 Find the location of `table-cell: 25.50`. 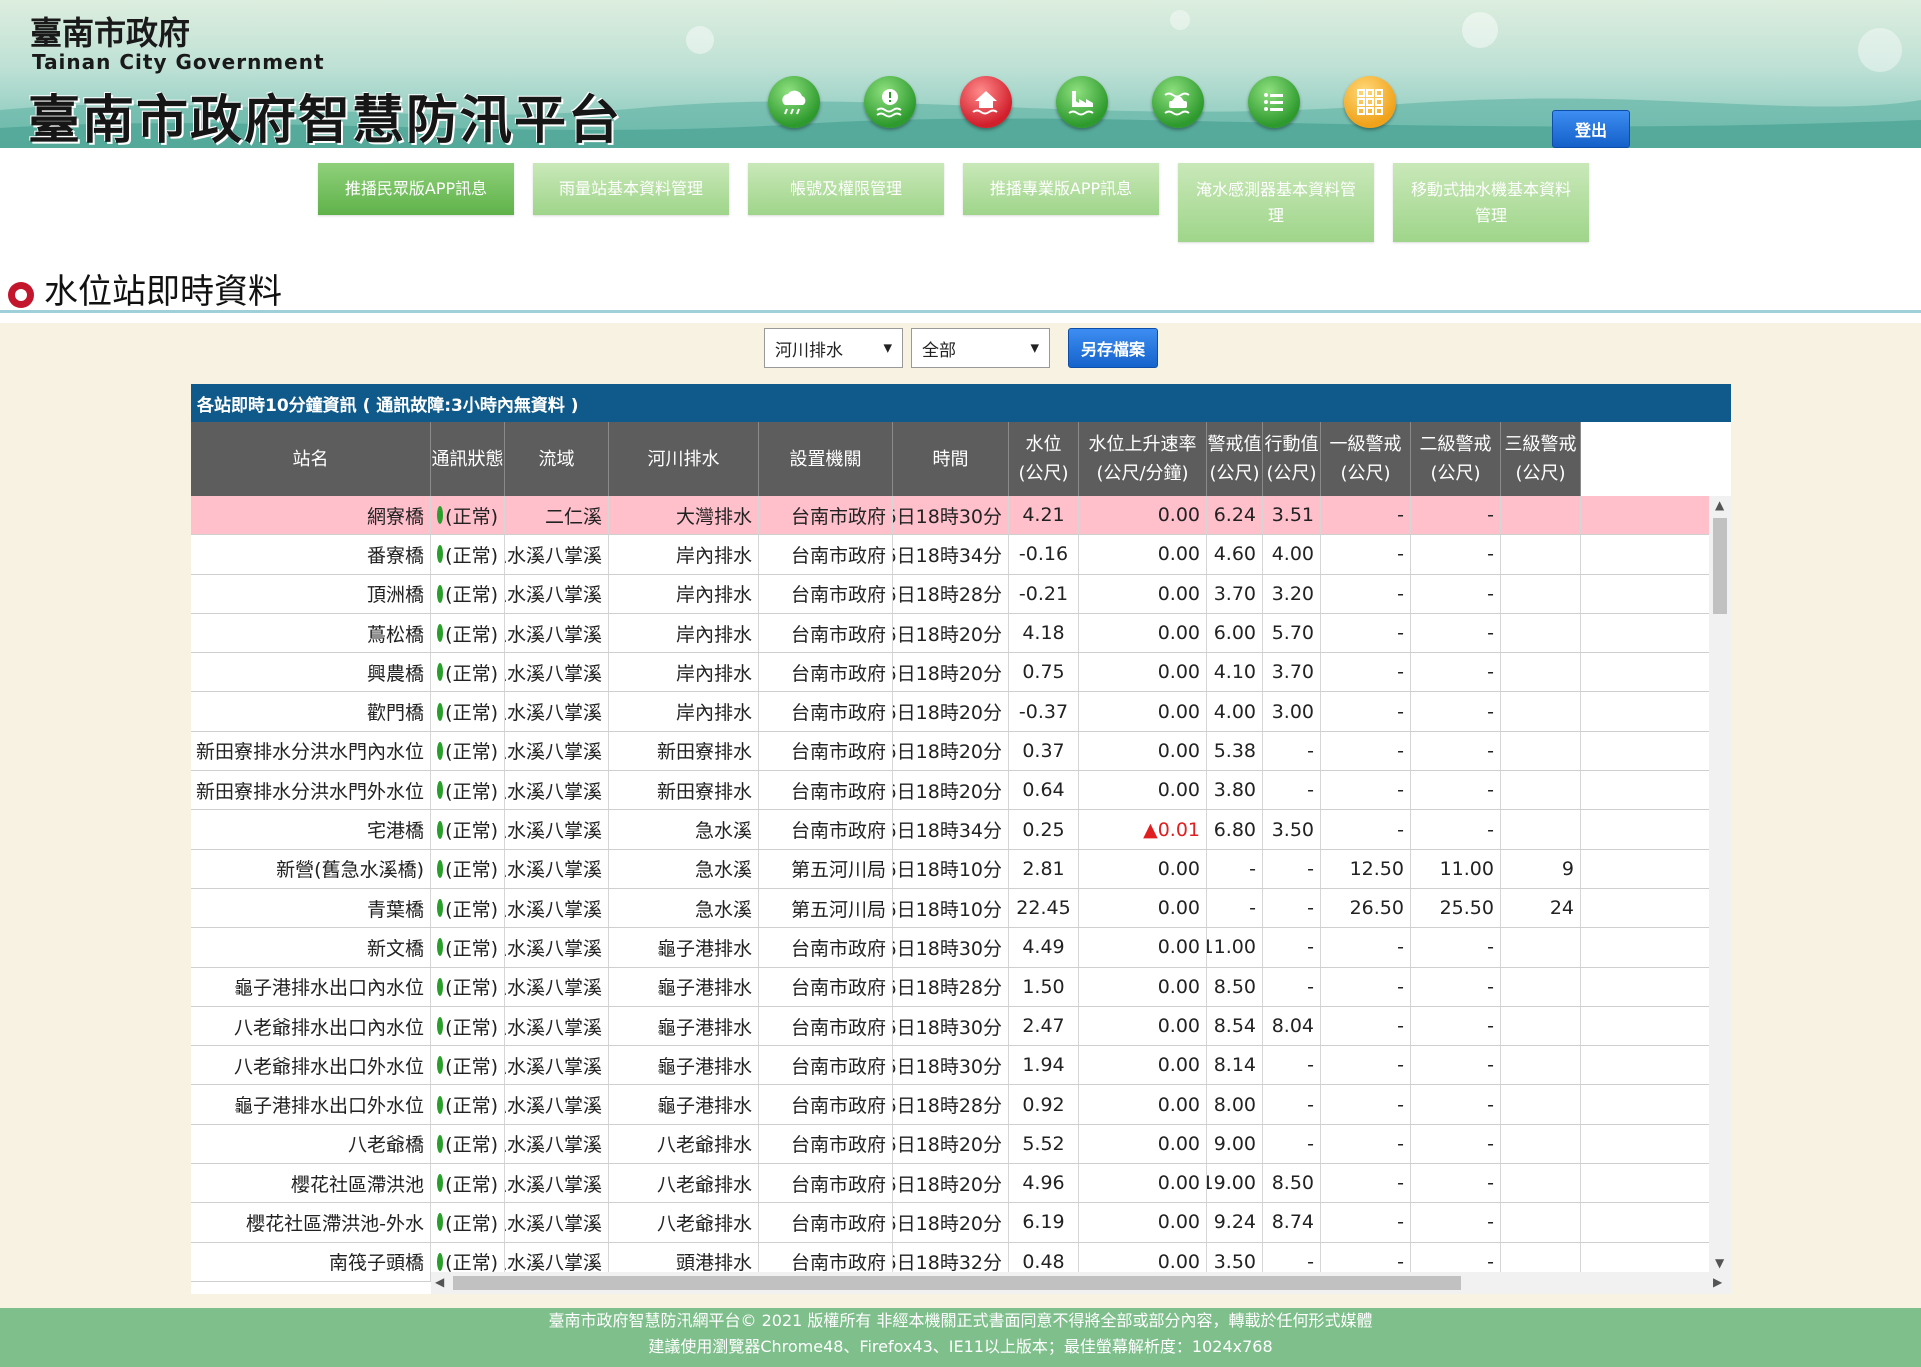

table-cell: 25.50 is located at coordinates (1456, 908).